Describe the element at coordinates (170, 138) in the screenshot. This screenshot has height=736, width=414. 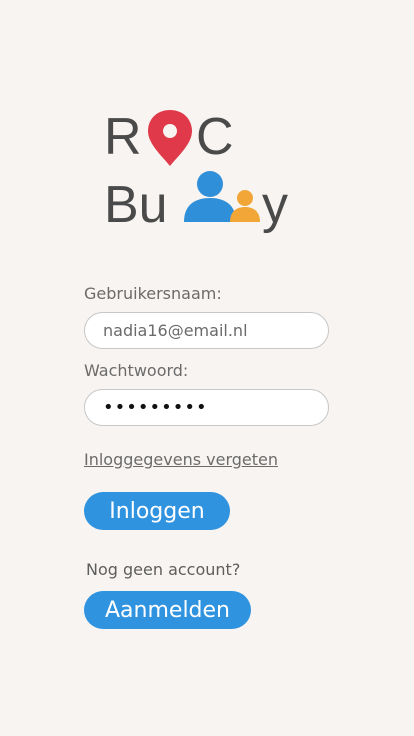
I see `map-pin-icon` at that location.